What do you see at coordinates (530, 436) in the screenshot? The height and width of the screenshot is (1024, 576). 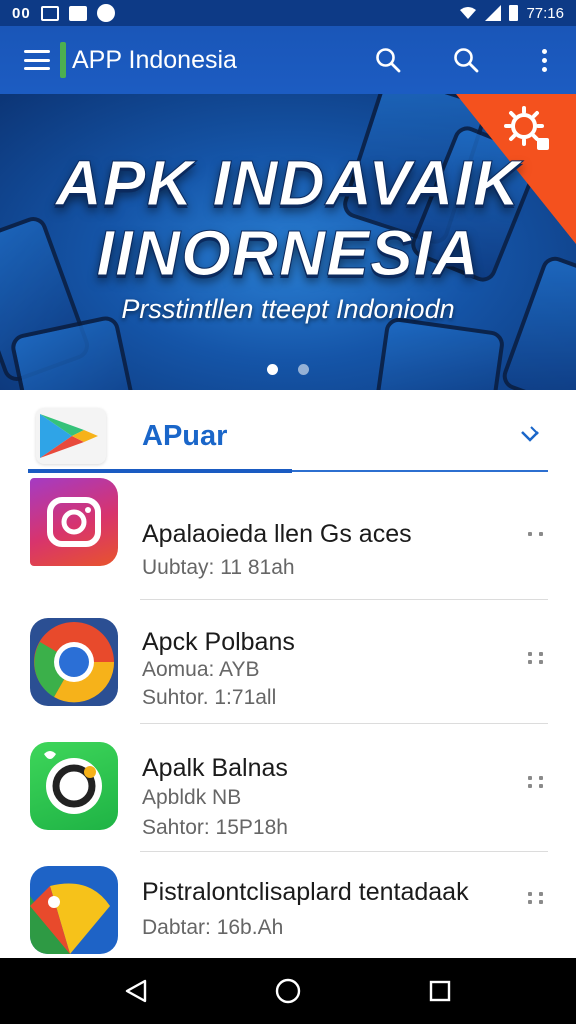 I see `chevron-down-icon` at bounding box center [530, 436].